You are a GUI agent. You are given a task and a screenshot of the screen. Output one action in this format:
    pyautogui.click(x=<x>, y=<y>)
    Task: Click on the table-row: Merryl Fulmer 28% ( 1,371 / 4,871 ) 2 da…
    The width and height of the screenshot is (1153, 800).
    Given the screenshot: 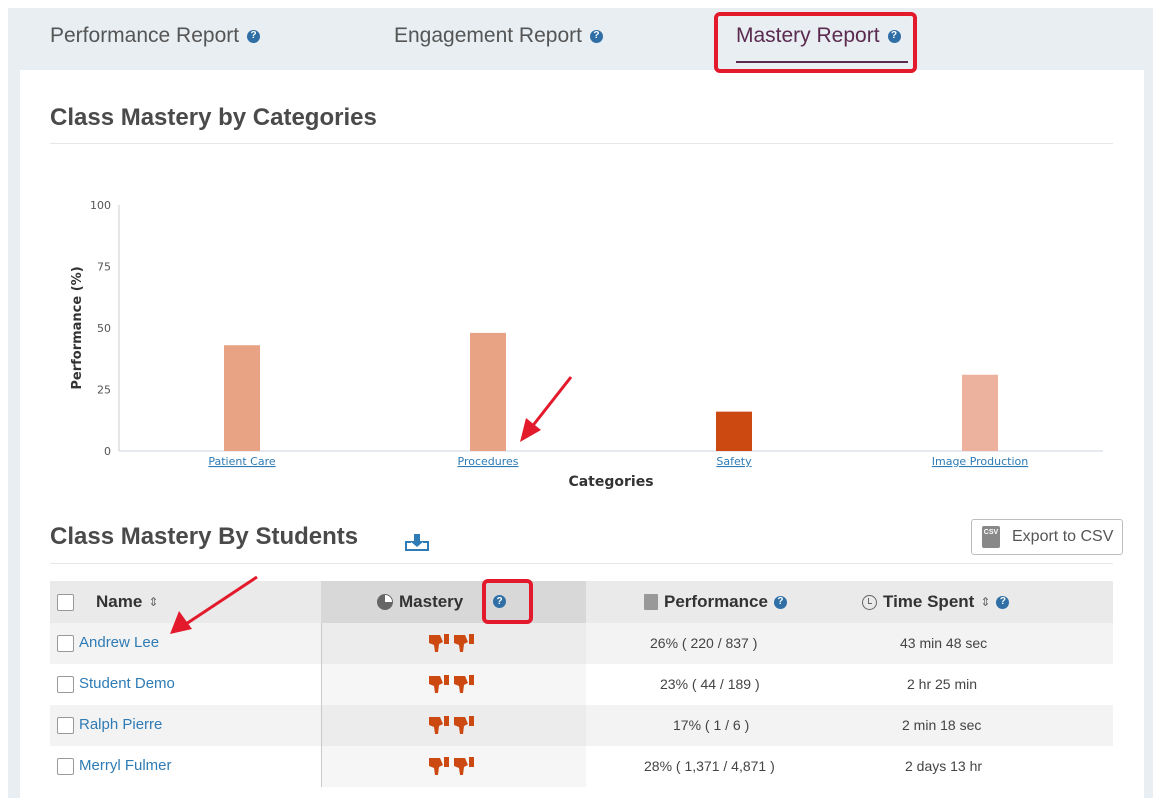 What is the action you would take?
    pyautogui.click(x=581, y=766)
    